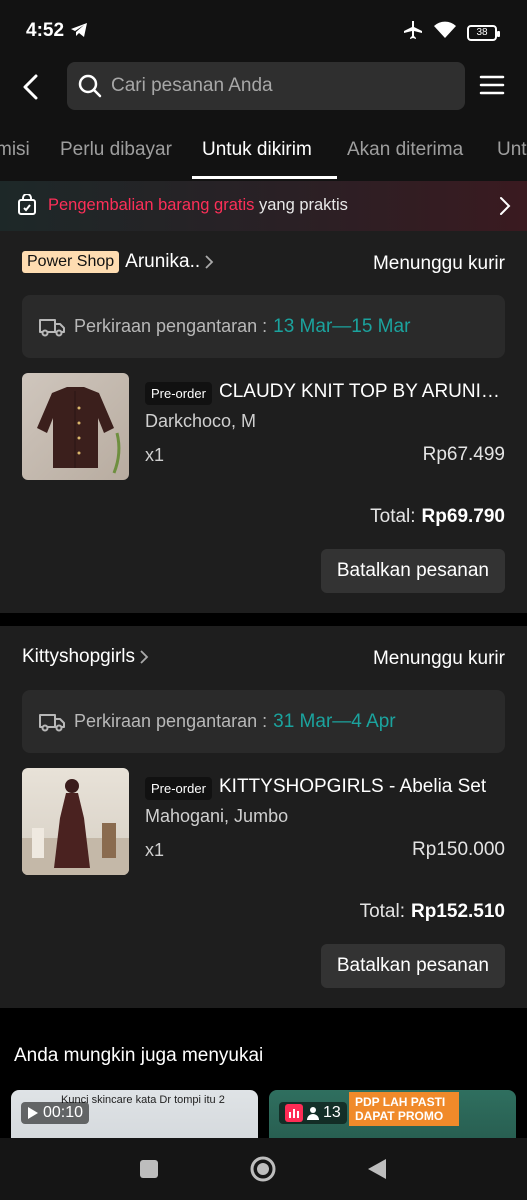 The width and height of the screenshot is (527, 1200). I want to click on delivery-date: 31 Mar—4 Apr, so click(334, 721).